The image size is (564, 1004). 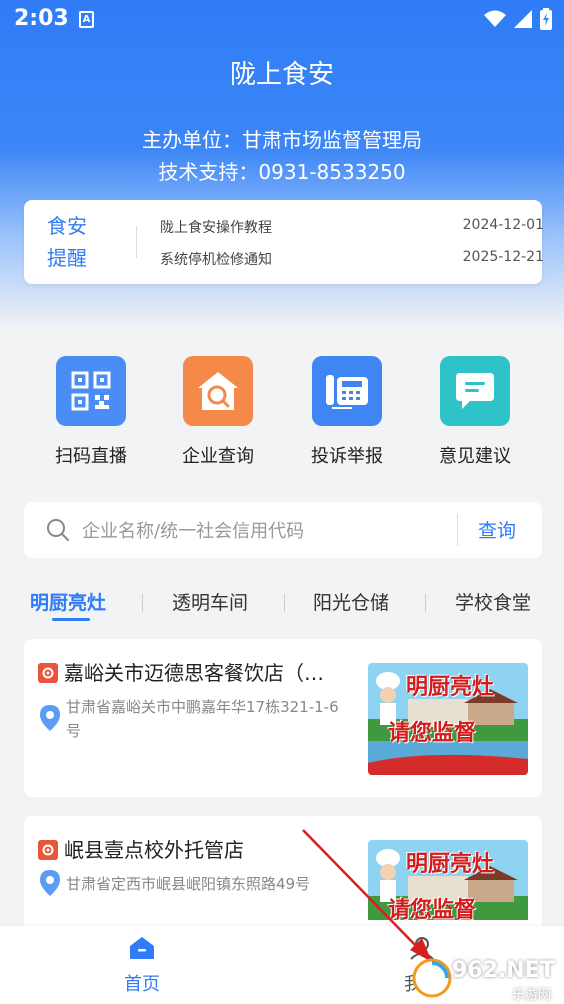 I want to click on feedback-button: 意见建议, so click(x=475, y=412).